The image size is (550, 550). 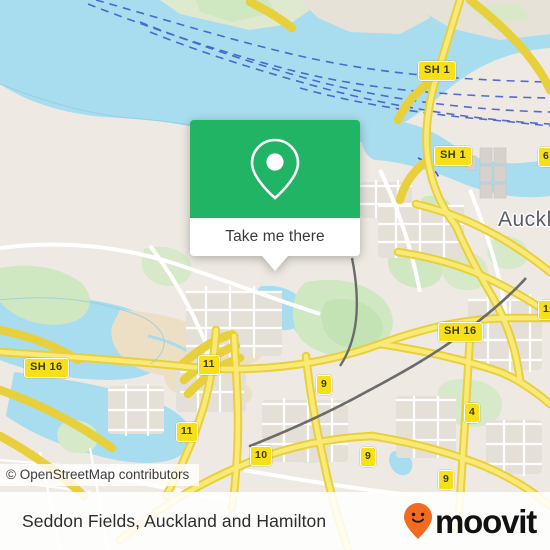 I want to click on road-shield-6: 6, so click(x=544, y=157).